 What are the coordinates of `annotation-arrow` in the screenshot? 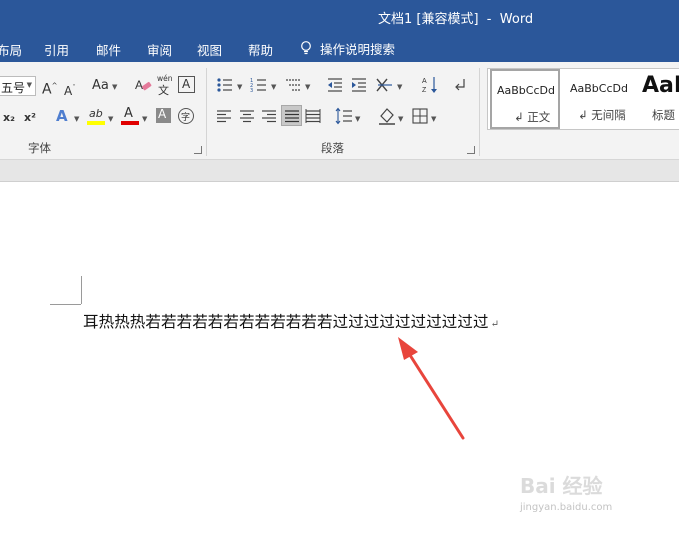 It's located at (431, 388).